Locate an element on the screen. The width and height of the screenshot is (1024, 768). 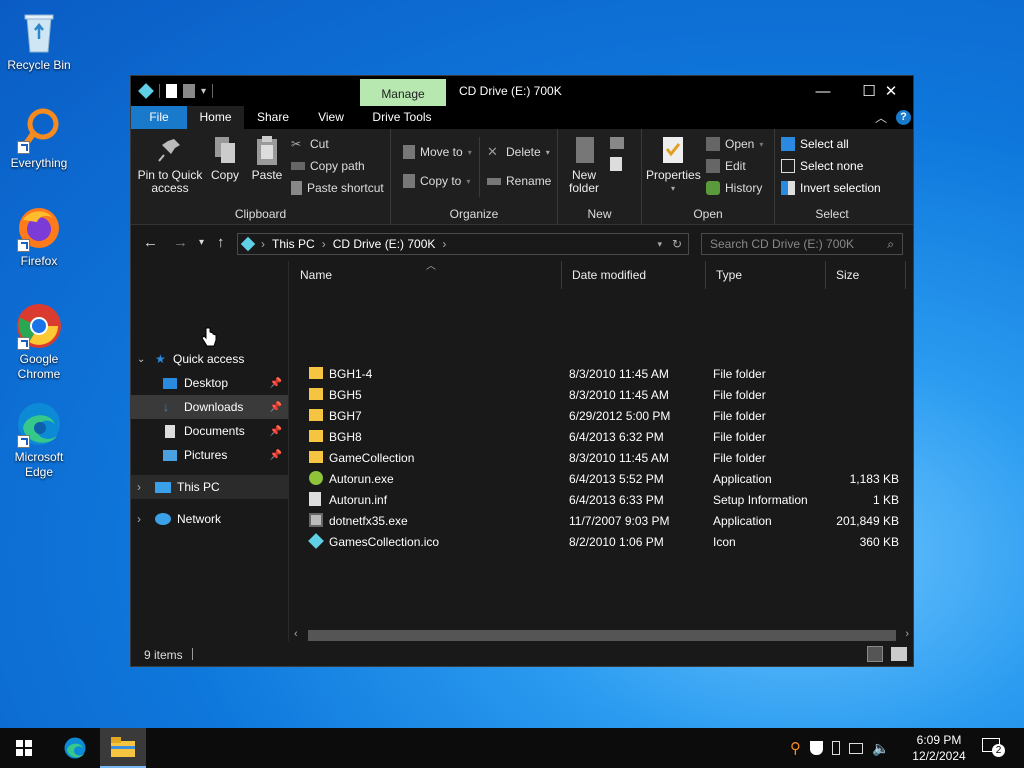
properties-qat-icon is located at coordinates (171, 91).